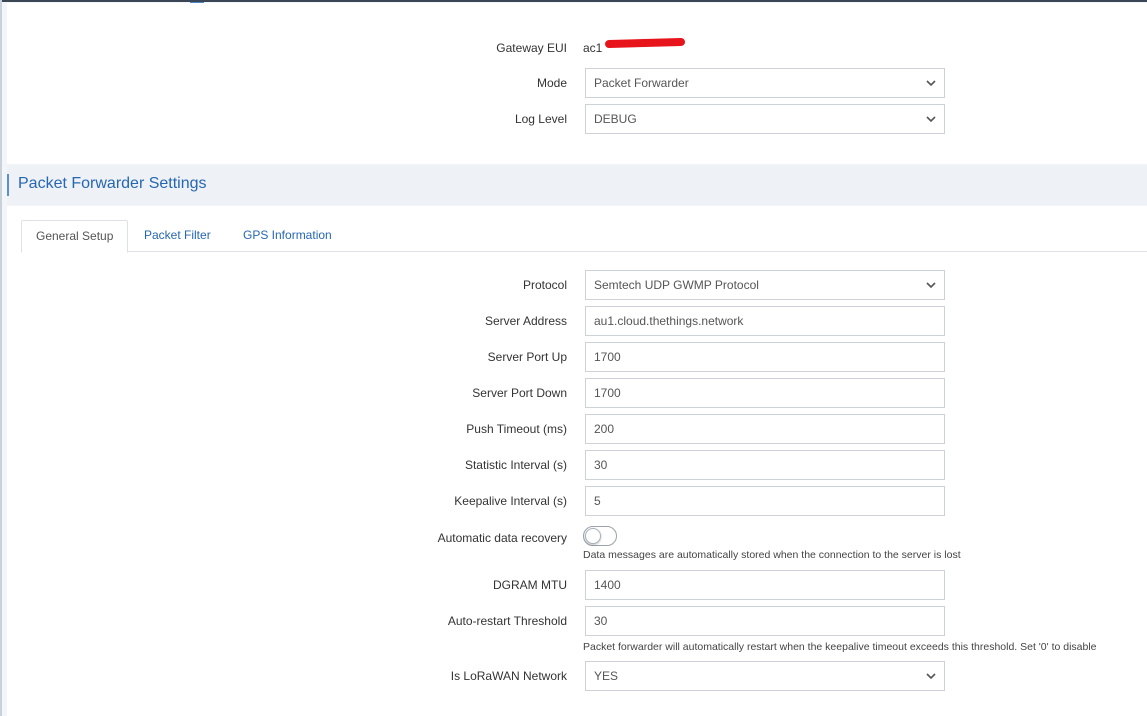 The image size is (1147, 716). Describe the element at coordinates (765, 429) in the screenshot. I see `push-timeout-input: 200` at that location.